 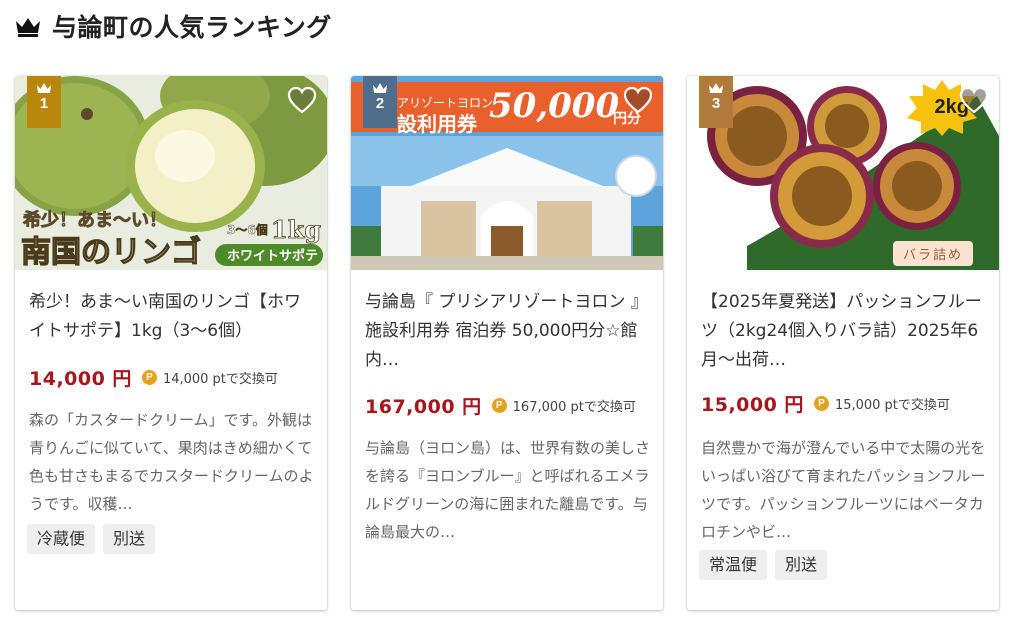 What do you see at coordinates (172, 317) in the screenshot?
I see `product-title: 希少！あま〜い南国のリンゴ【ホワイトサポテ】1kg（3〜6個）` at bounding box center [172, 317].